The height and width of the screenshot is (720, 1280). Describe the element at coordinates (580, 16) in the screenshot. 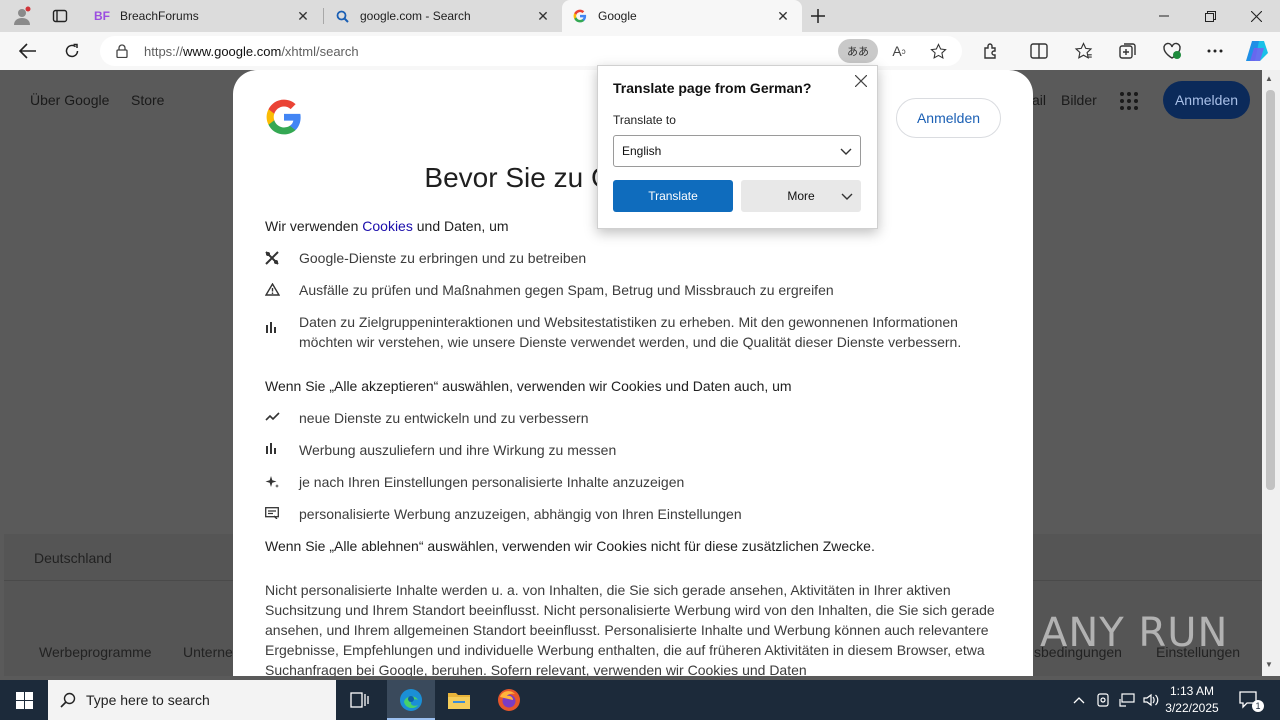

I see `google-favicon` at that location.